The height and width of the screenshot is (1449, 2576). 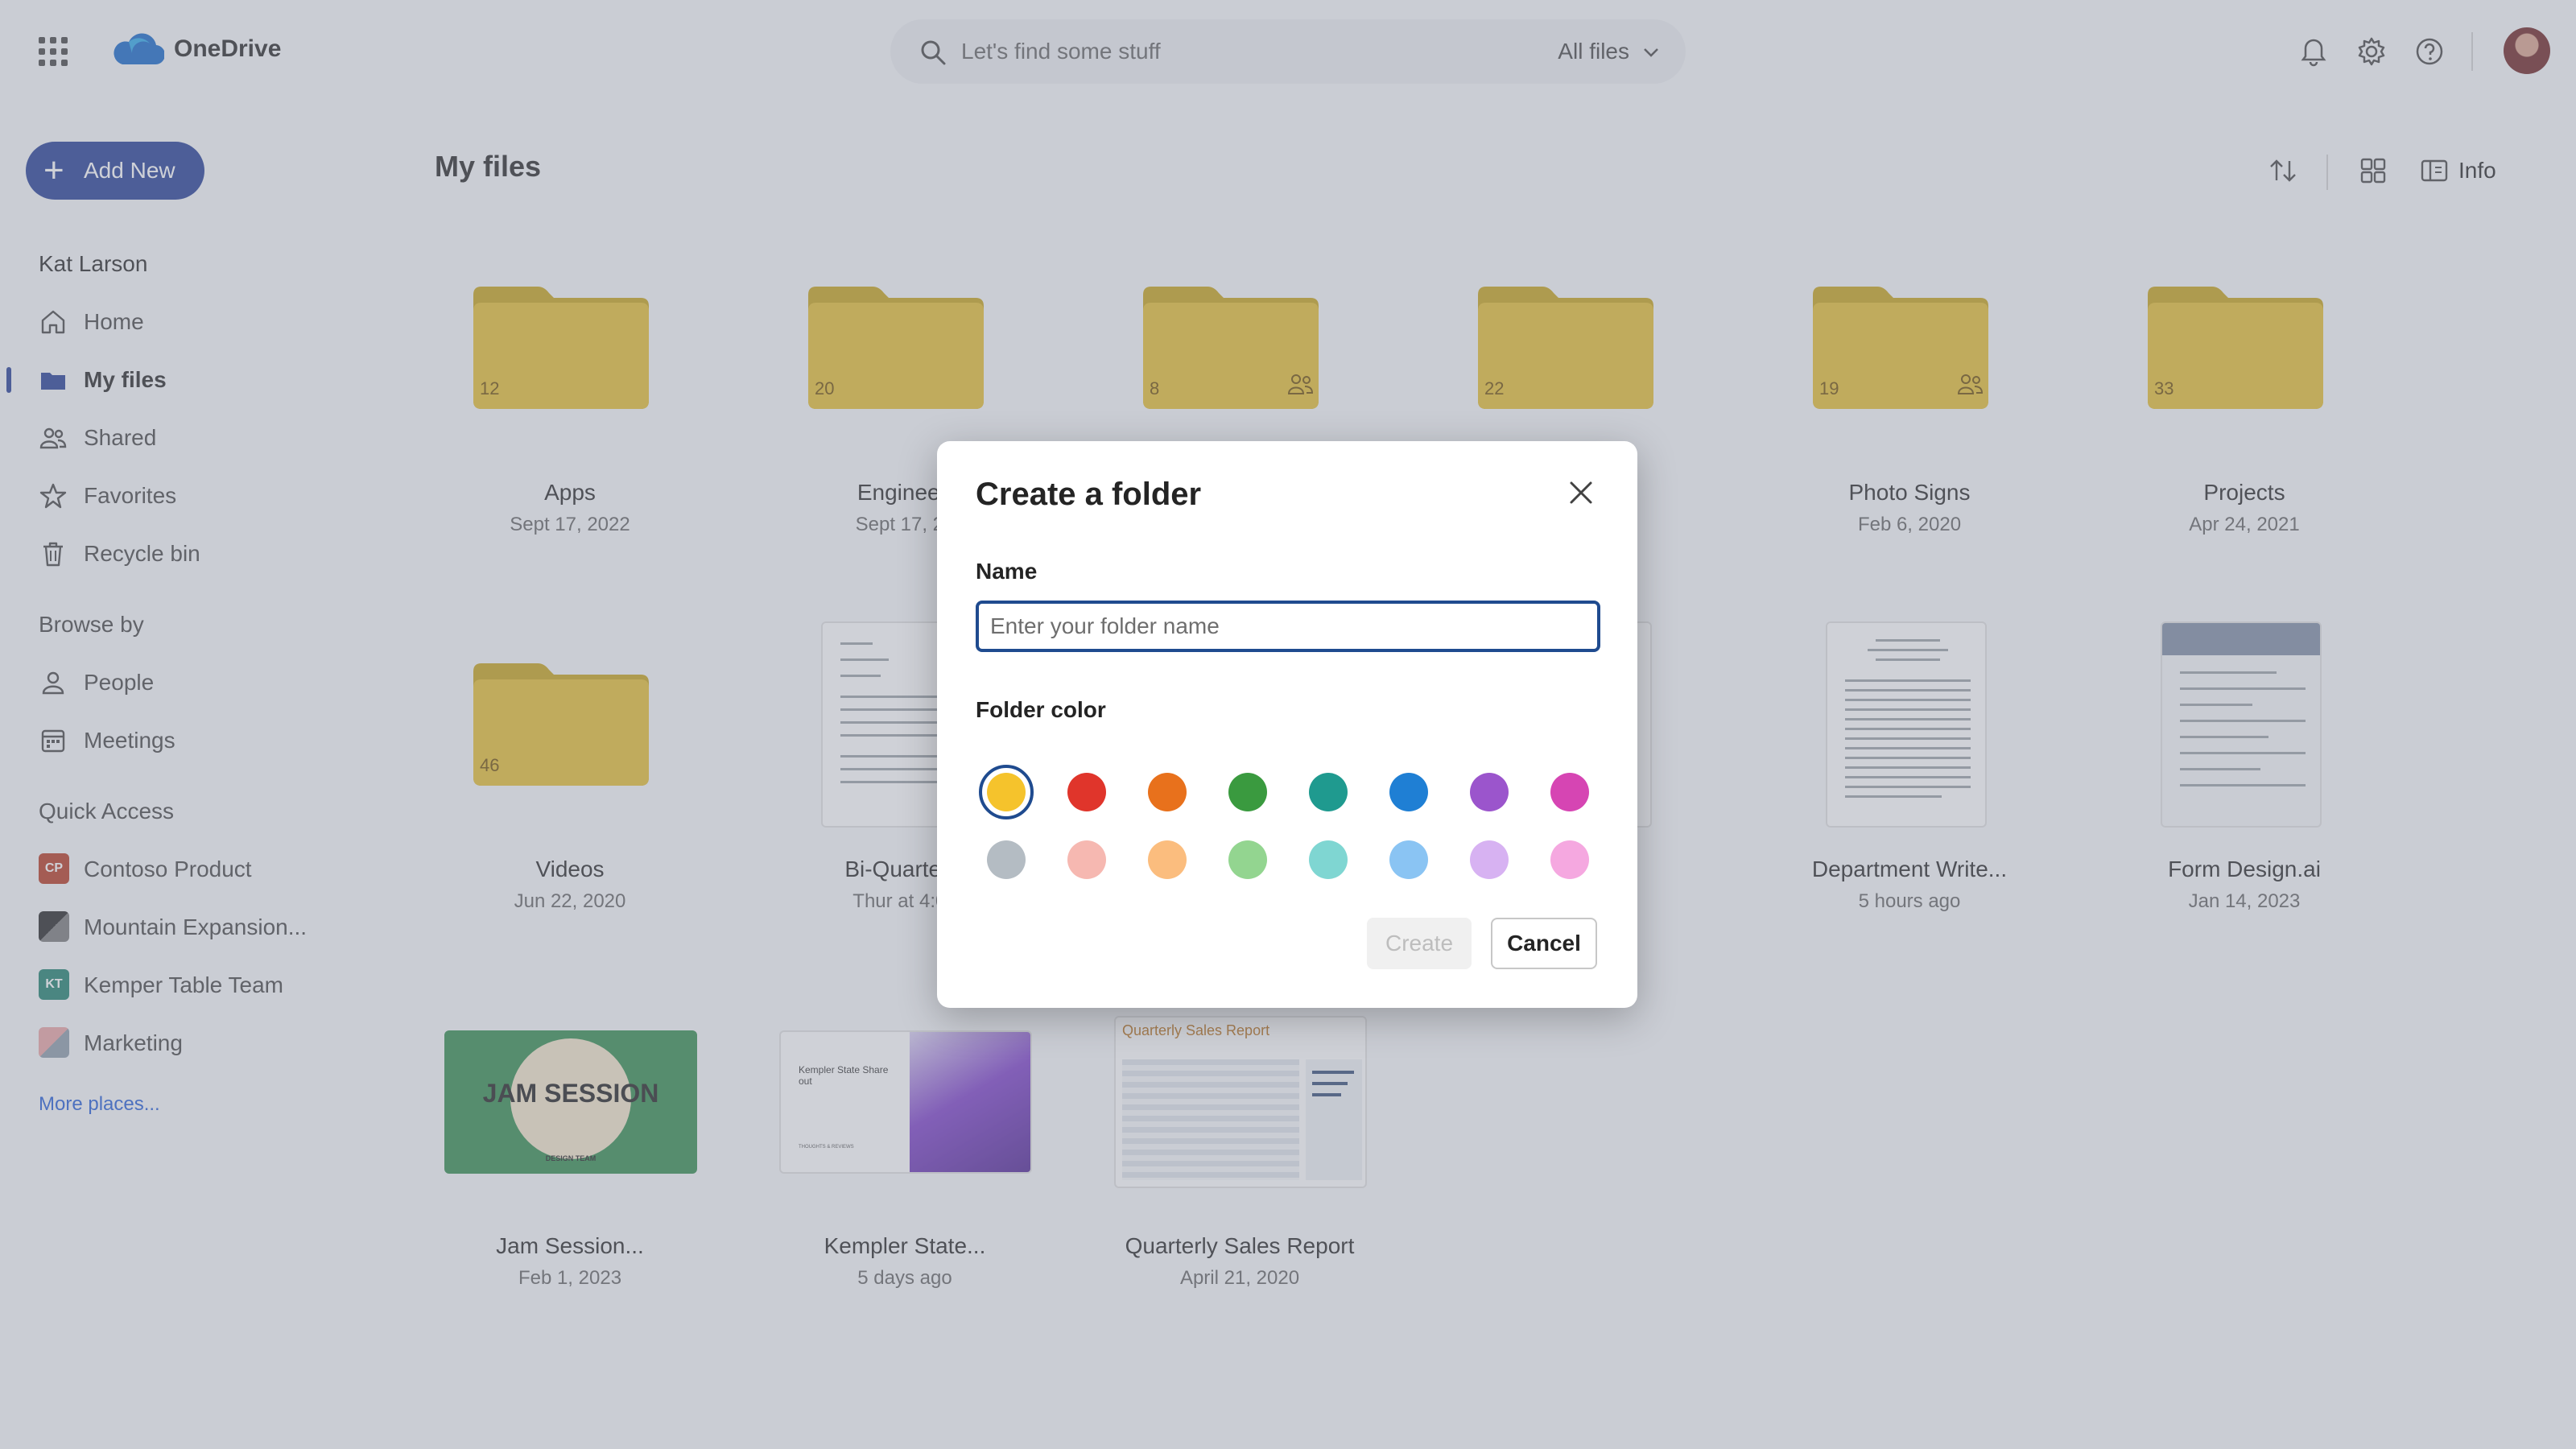 I want to click on close-icon, so click(x=1581, y=493).